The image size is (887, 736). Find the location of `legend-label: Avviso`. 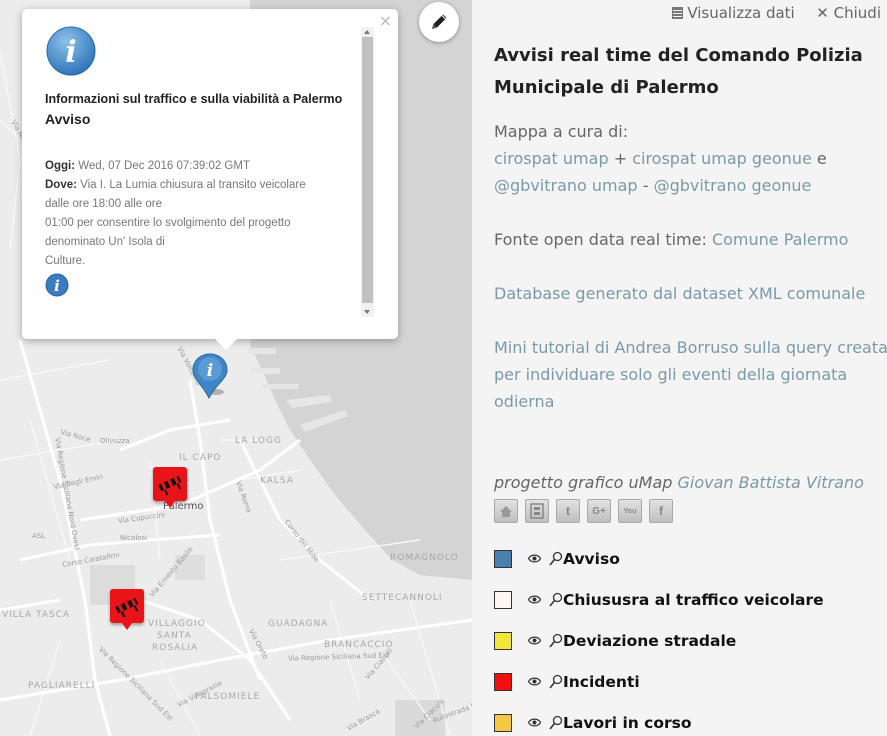

legend-label: Avviso is located at coordinates (591, 559).